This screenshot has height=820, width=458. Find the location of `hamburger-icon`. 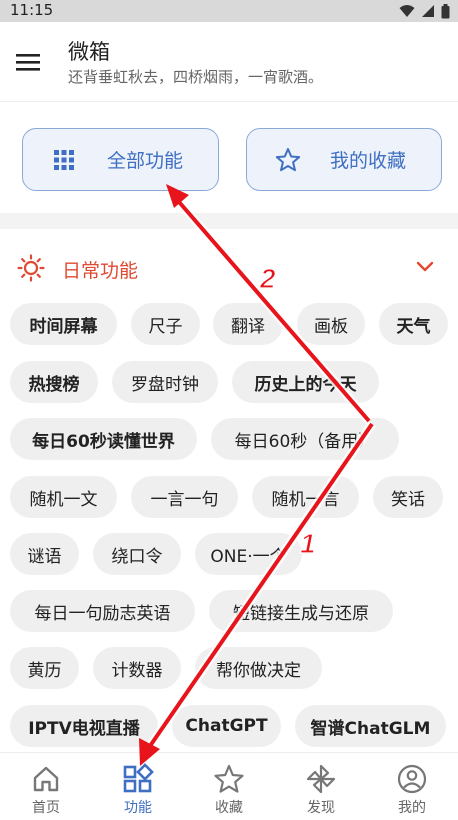

hamburger-icon is located at coordinates (28, 62).